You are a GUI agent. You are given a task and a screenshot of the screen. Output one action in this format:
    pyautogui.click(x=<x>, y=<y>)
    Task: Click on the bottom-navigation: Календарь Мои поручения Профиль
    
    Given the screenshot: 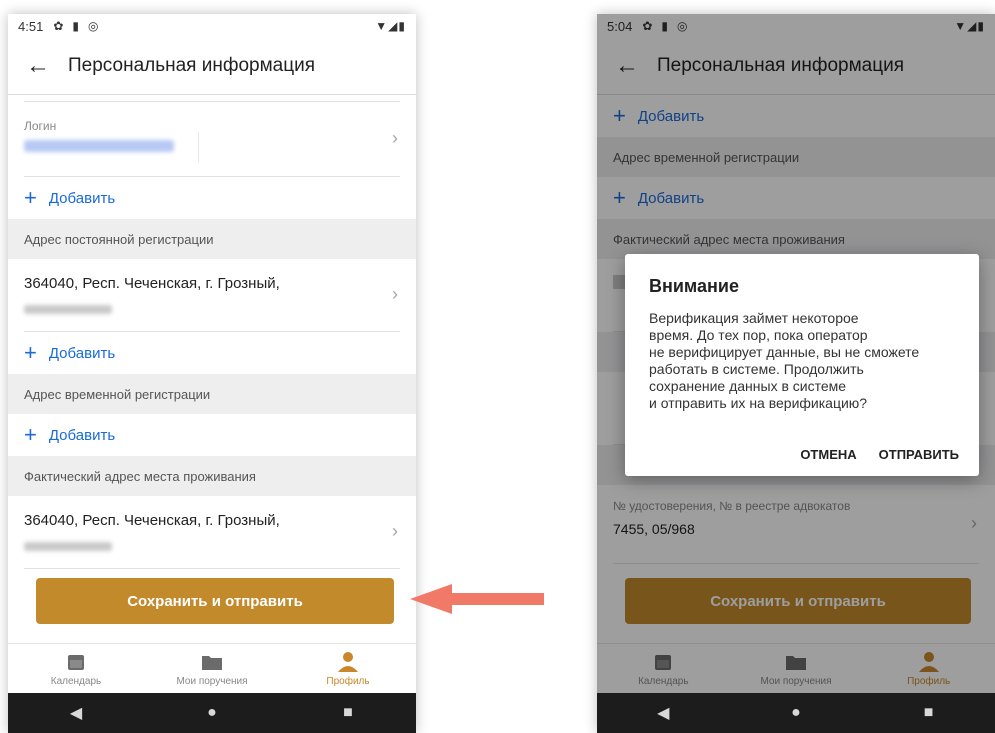 What is the action you would take?
    pyautogui.click(x=212, y=668)
    